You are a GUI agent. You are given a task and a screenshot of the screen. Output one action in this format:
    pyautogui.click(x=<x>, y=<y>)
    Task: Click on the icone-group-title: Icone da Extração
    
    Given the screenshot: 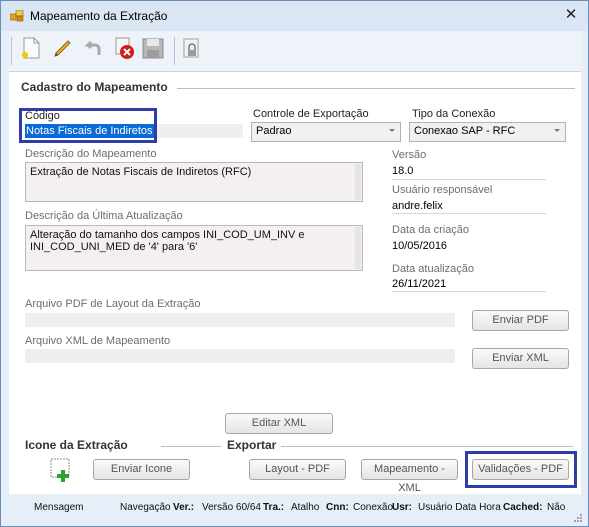 What is the action you would take?
    pyautogui.click(x=76, y=445)
    